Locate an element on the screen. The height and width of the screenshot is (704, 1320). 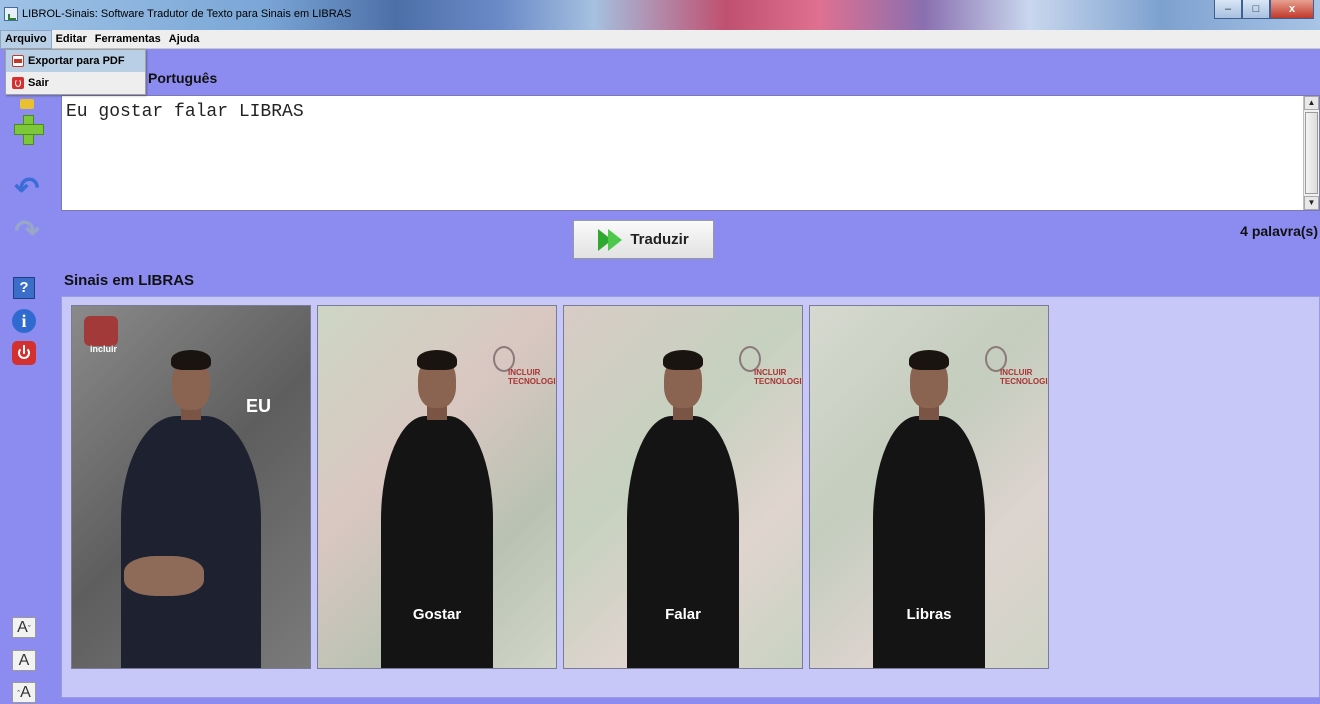
card-logo: incluir is located at coordinates (104, 349).